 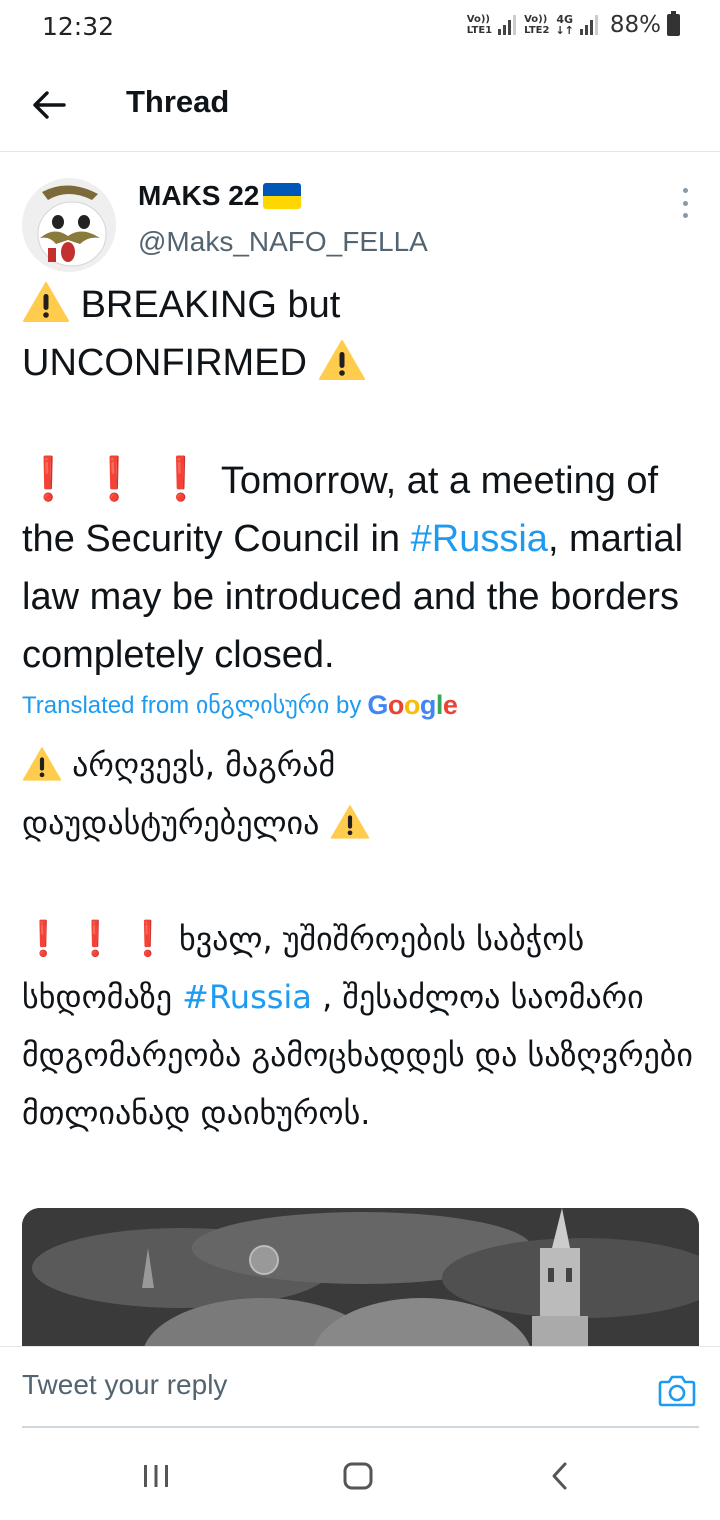 I want to click on sim1-indicator: Vo)) LTE1, so click(x=479, y=25).